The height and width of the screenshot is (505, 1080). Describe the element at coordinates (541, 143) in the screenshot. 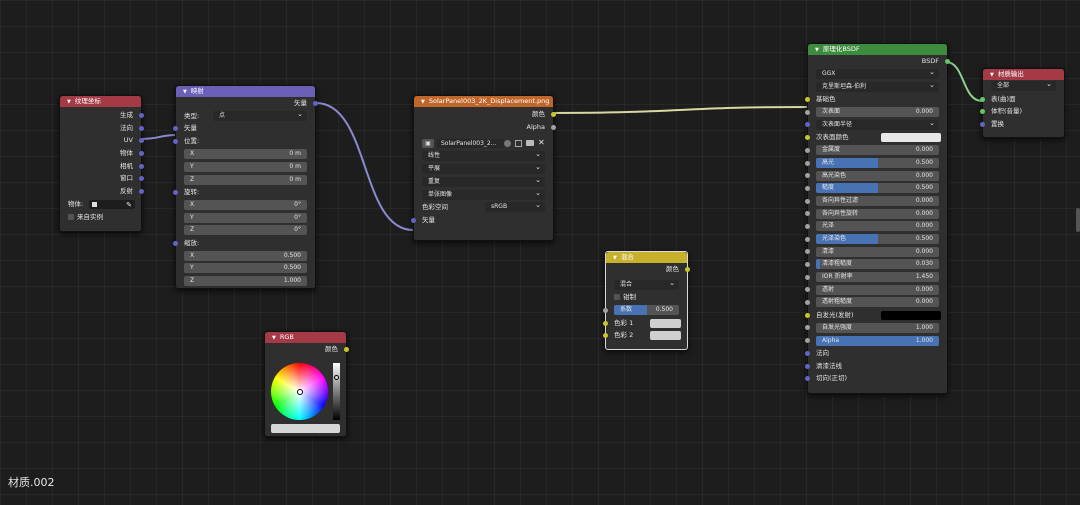

I see `unlink-icon: ✕` at that location.